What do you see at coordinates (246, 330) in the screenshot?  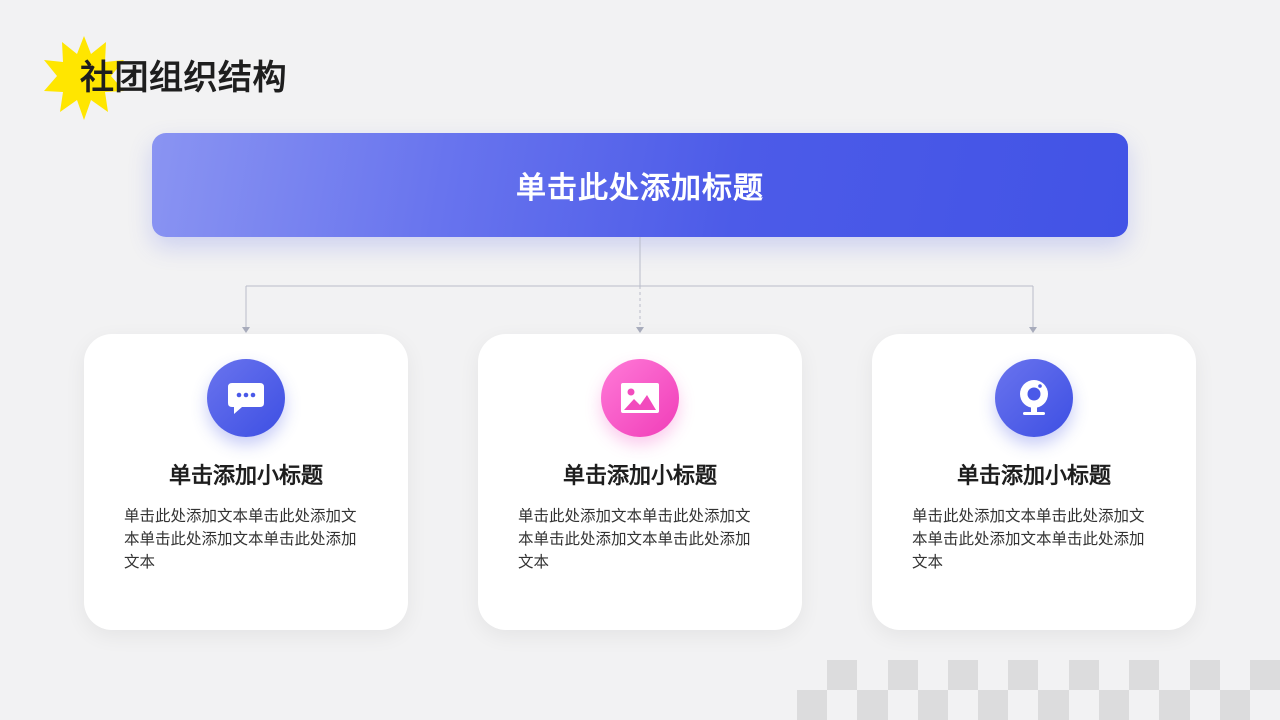 I see `arrow-left-icon` at bounding box center [246, 330].